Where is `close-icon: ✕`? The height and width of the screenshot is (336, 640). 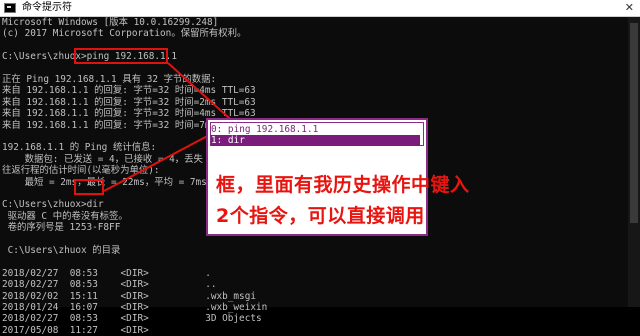 close-icon: ✕ is located at coordinates (629, 8).